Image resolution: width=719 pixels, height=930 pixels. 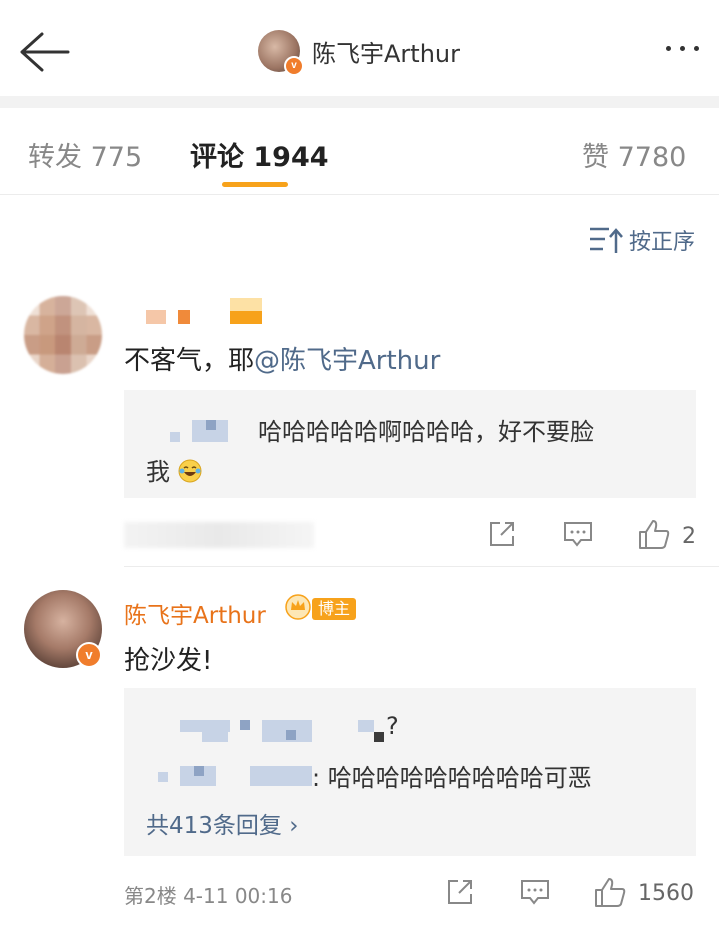 What do you see at coordinates (606, 240) in the screenshot?
I see `sort-icon` at bounding box center [606, 240].